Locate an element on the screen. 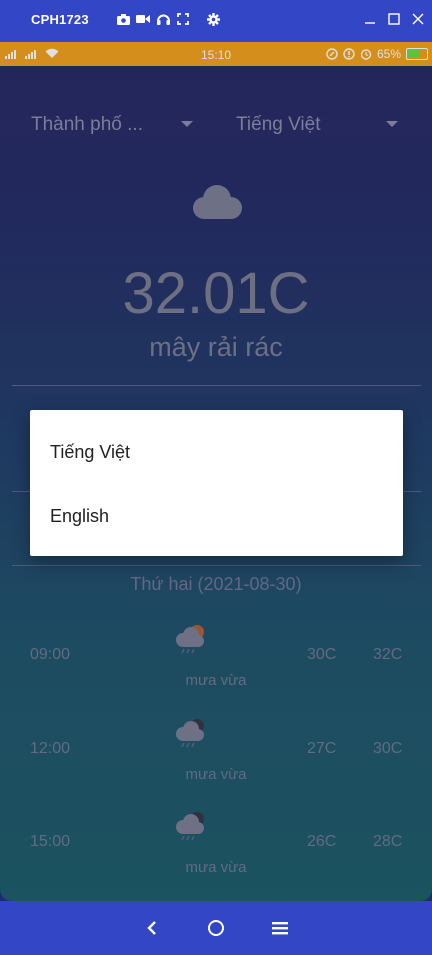 The height and width of the screenshot is (955, 432). home-icon is located at coordinates (216, 928).